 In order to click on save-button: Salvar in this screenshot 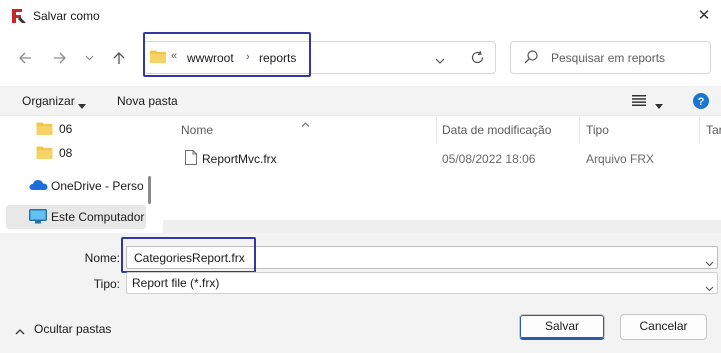, I will do `click(562, 327)`.